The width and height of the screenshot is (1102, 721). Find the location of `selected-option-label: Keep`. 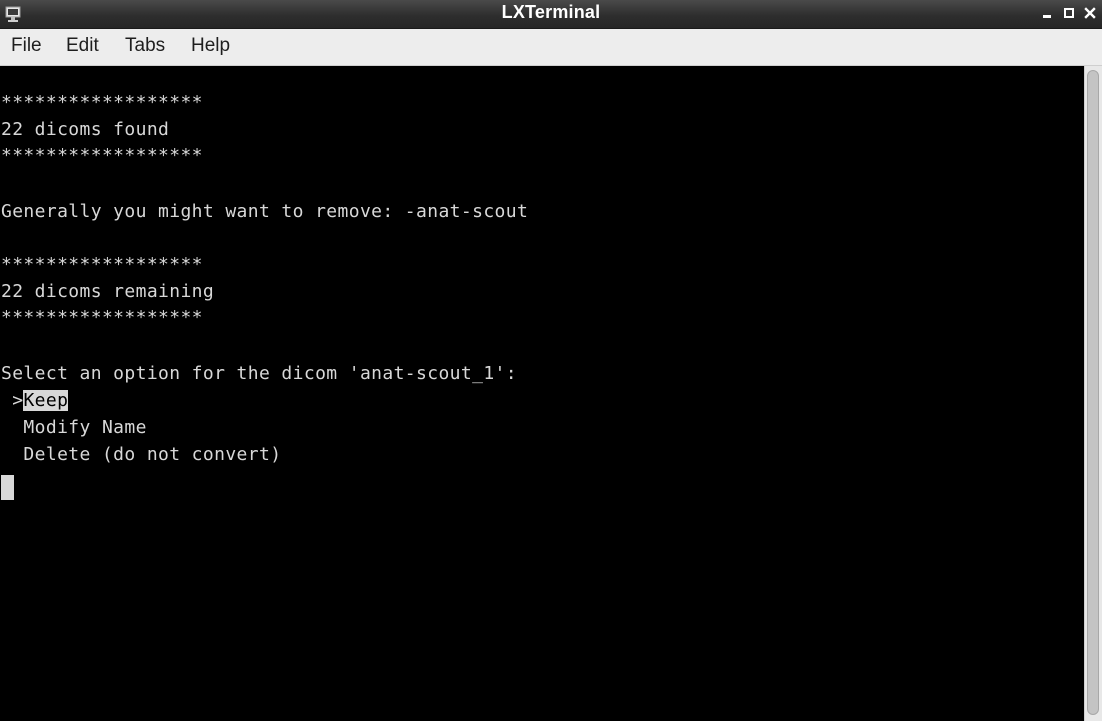

selected-option-label: Keep is located at coordinates (46, 400).